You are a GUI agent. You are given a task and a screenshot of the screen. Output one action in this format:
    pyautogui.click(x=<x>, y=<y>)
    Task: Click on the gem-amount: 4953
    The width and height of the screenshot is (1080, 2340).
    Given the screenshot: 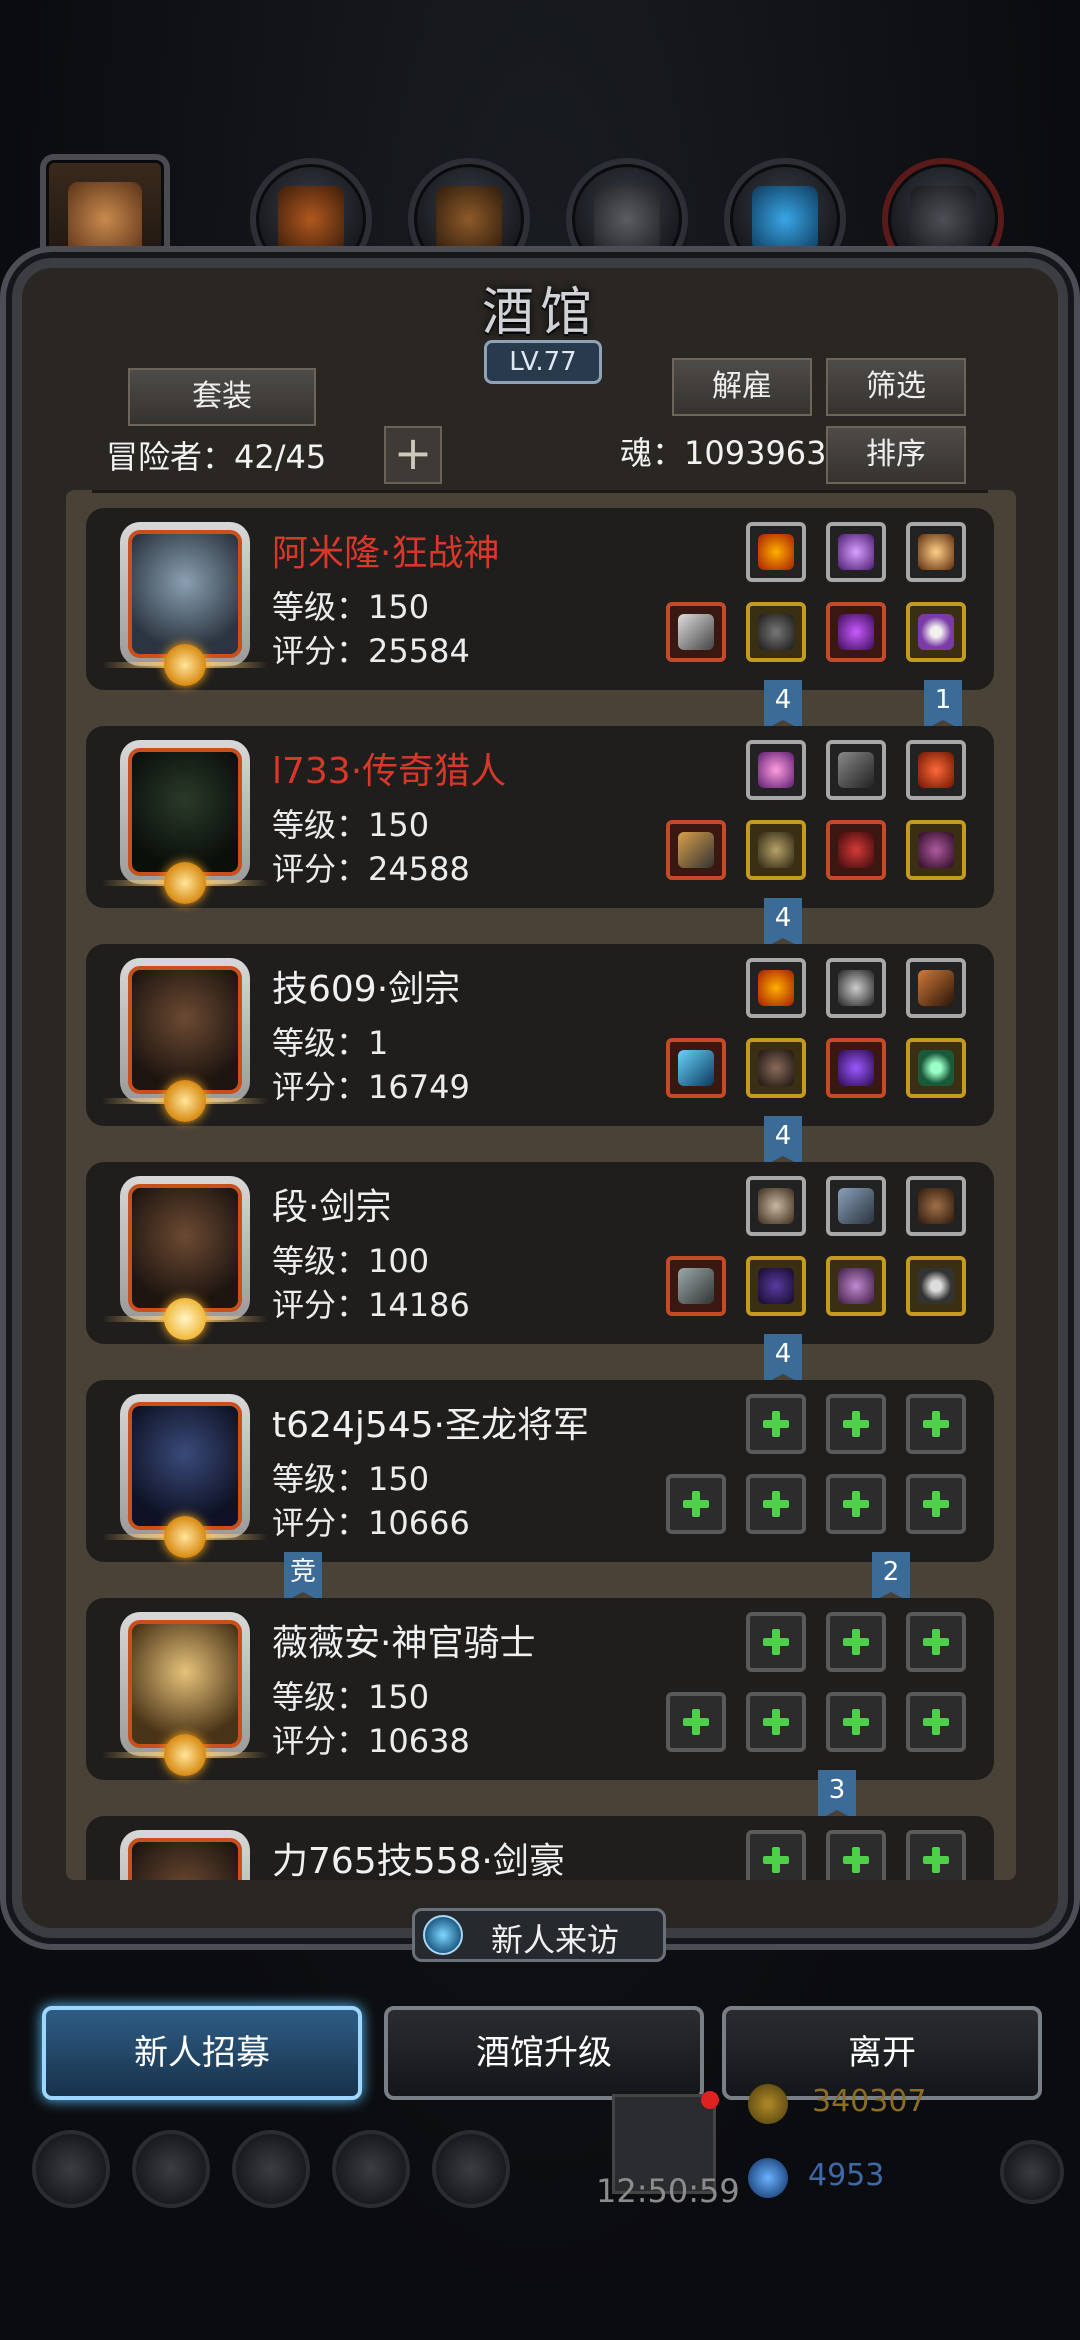 What is the action you would take?
    pyautogui.click(x=846, y=2175)
    